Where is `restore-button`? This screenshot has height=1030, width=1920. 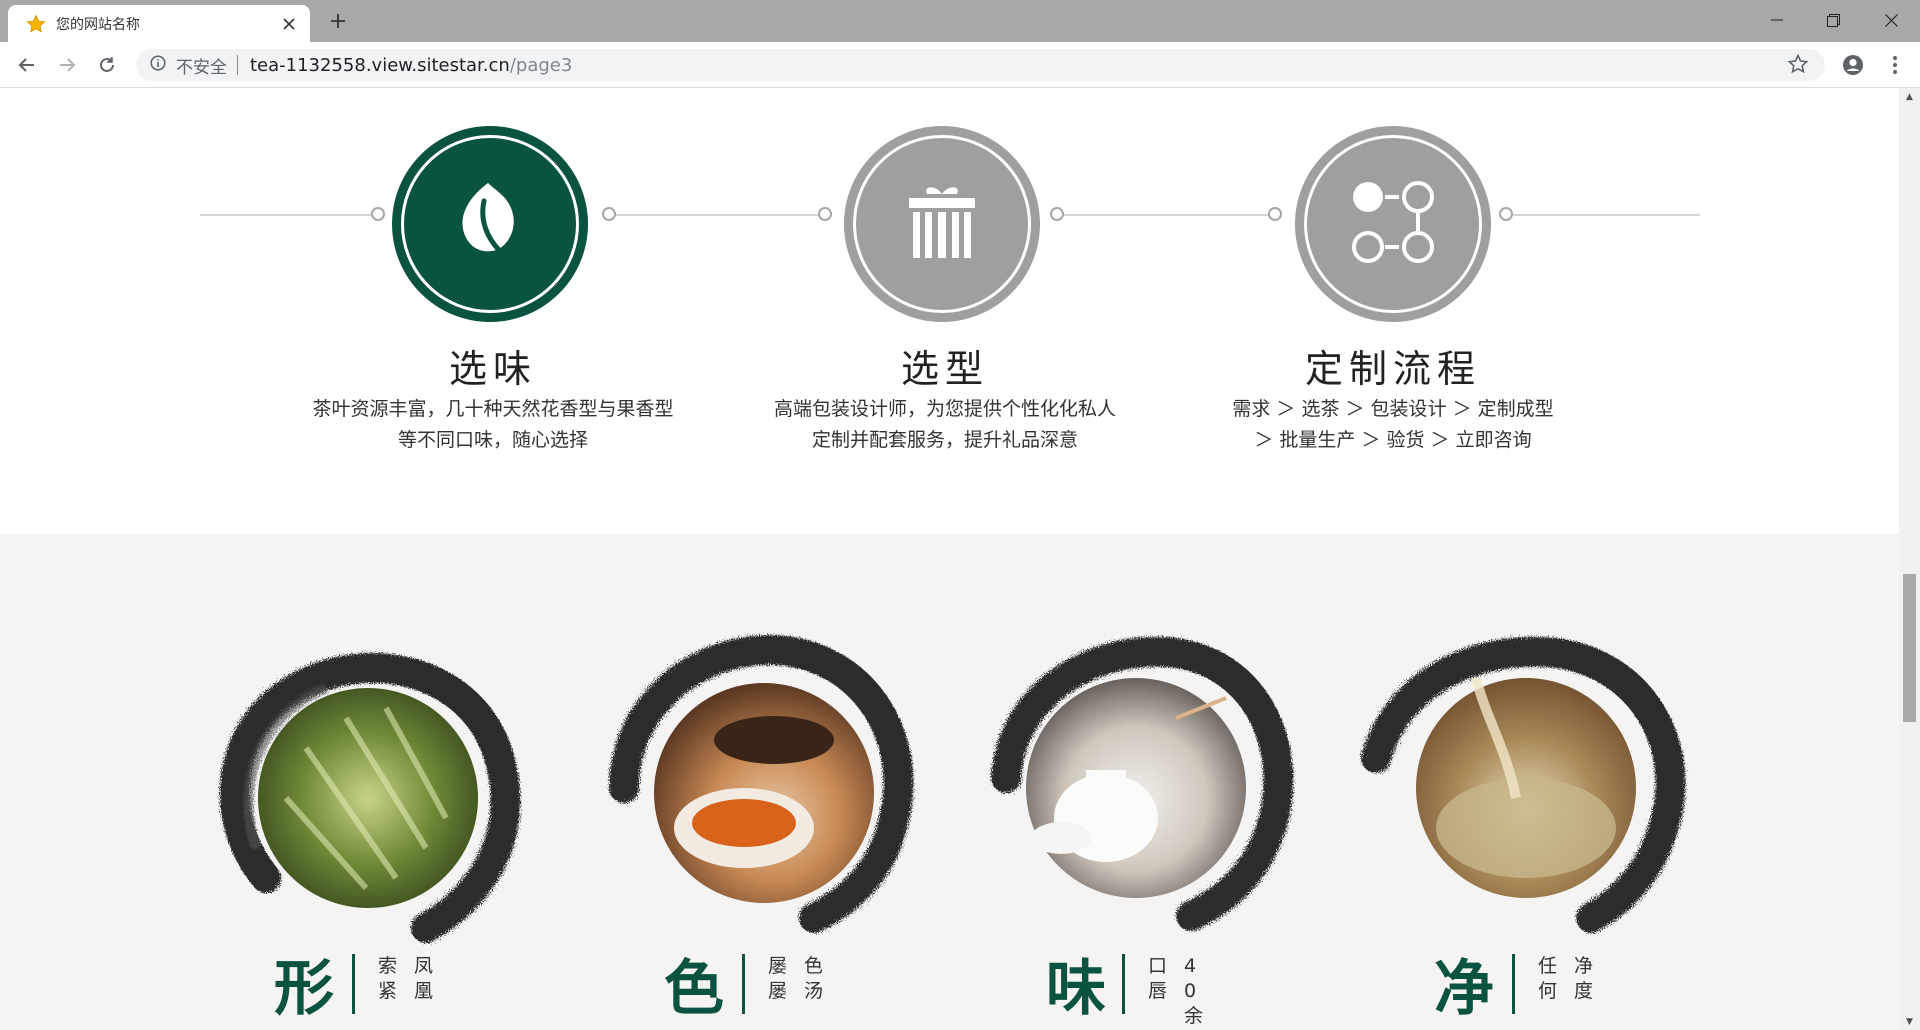 restore-button is located at coordinates (1833, 20).